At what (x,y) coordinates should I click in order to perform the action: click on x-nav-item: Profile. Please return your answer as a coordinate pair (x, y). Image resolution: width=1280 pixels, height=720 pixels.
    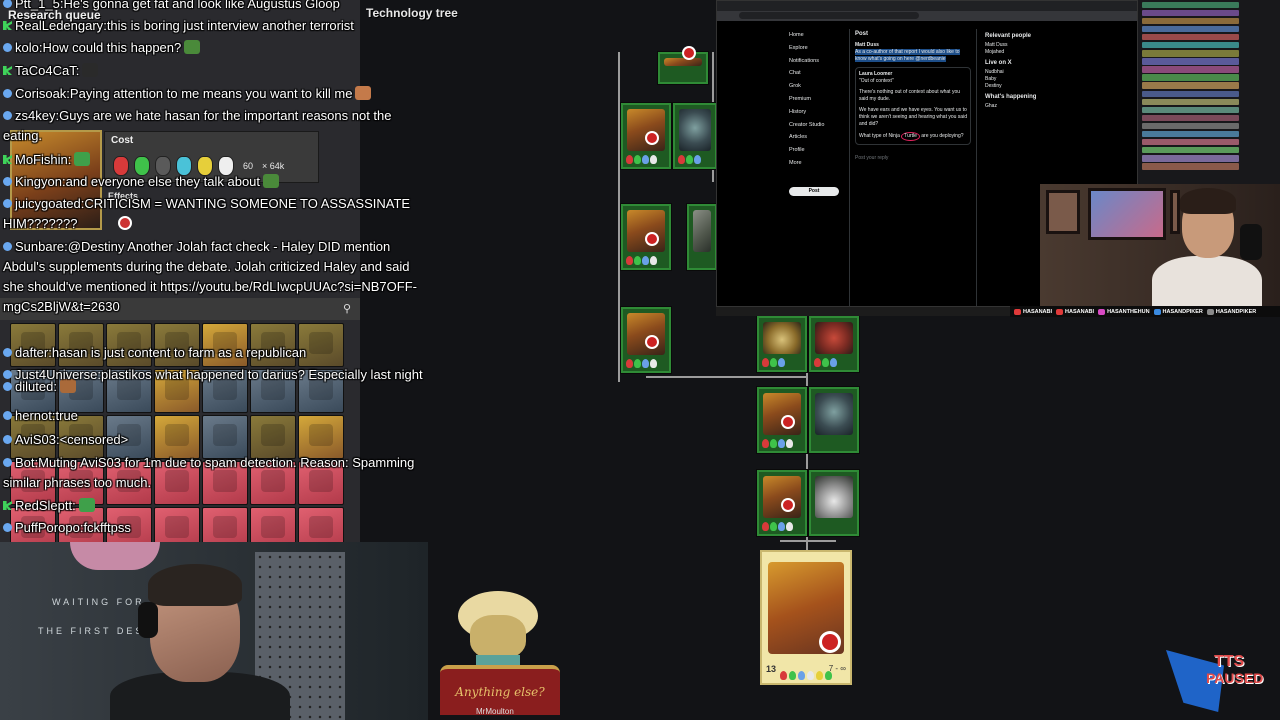
    Looking at the image, I should click on (819, 150).